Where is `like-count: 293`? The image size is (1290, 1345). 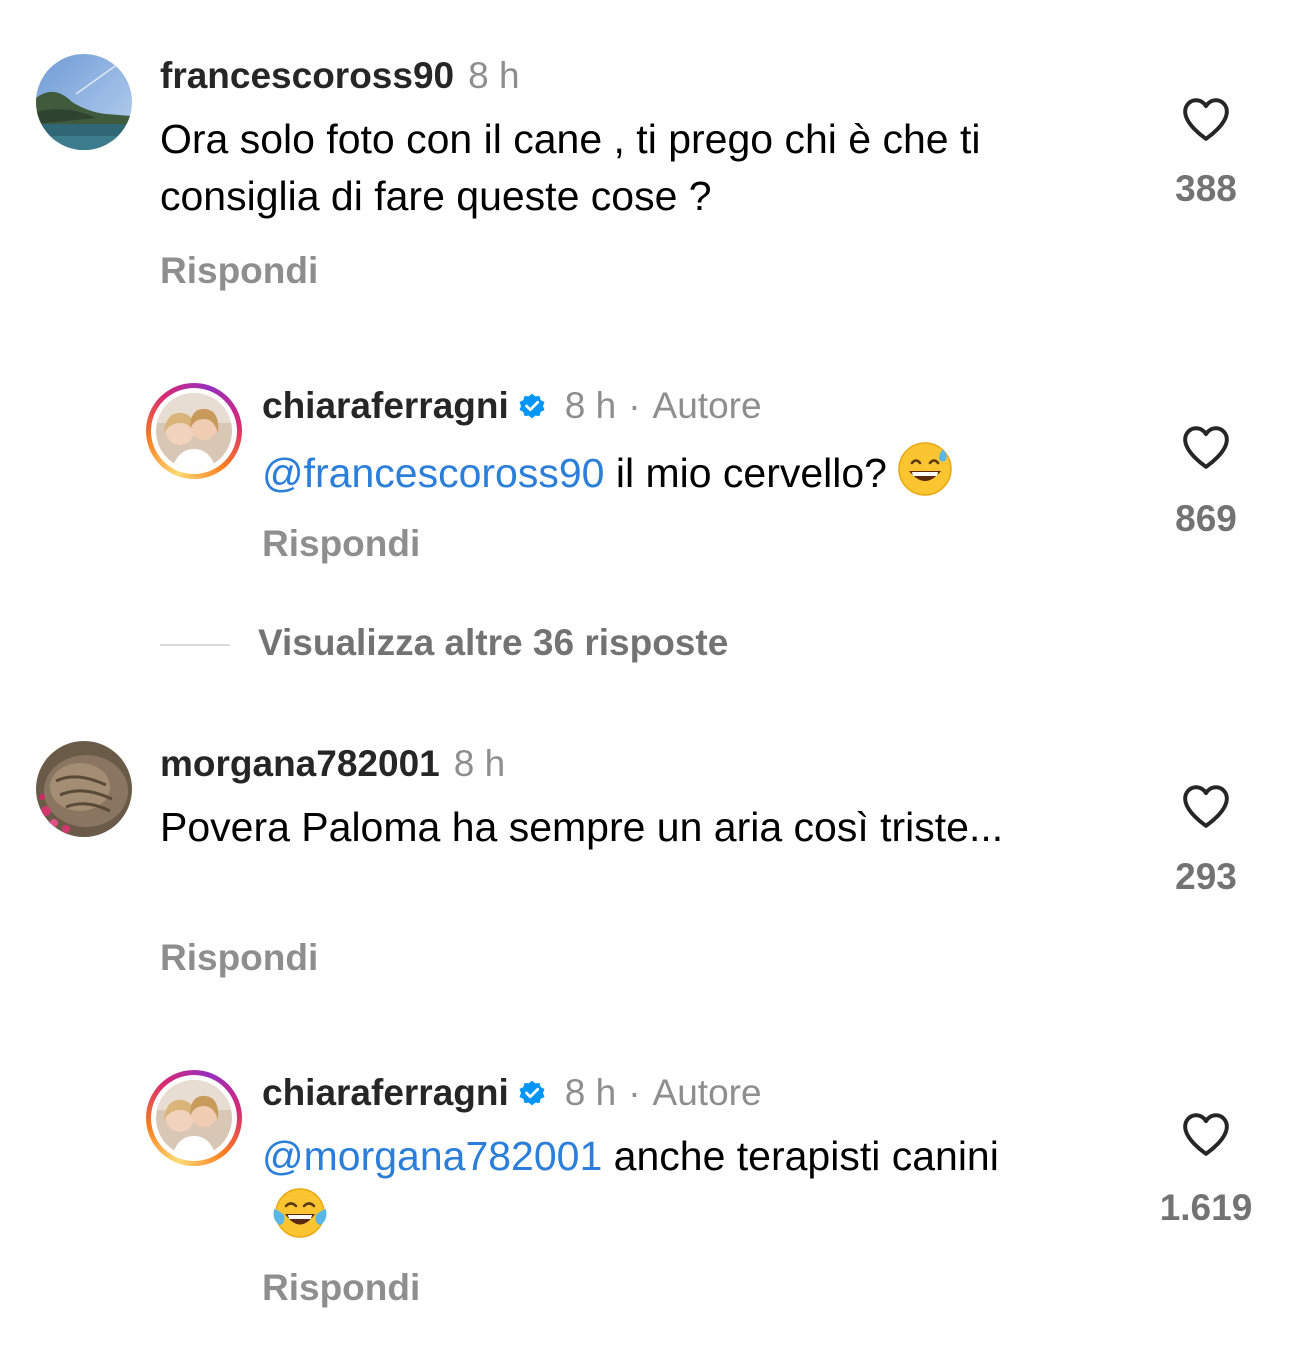 like-count: 293 is located at coordinates (1206, 876).